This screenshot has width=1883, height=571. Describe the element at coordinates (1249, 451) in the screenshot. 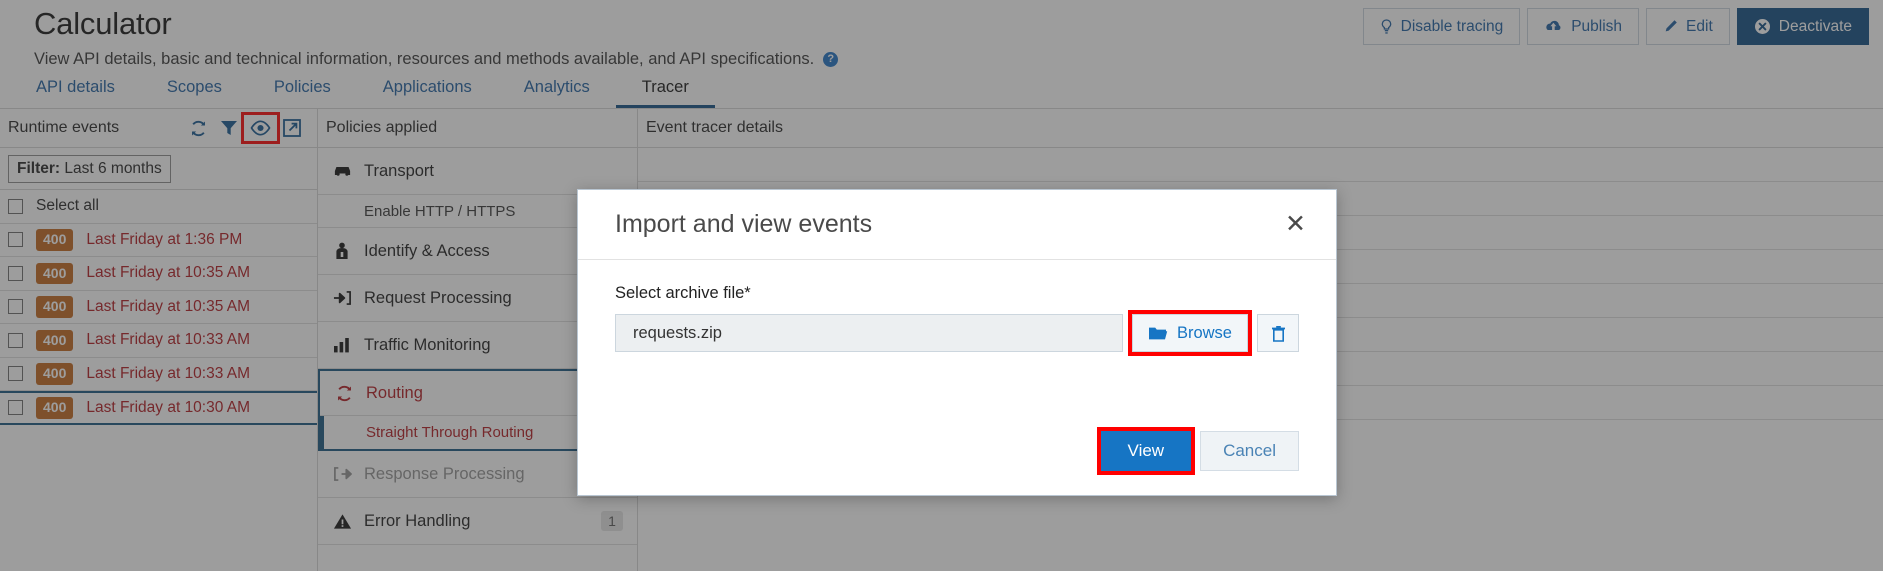

I see `cancel-button: Cancel` at that location.